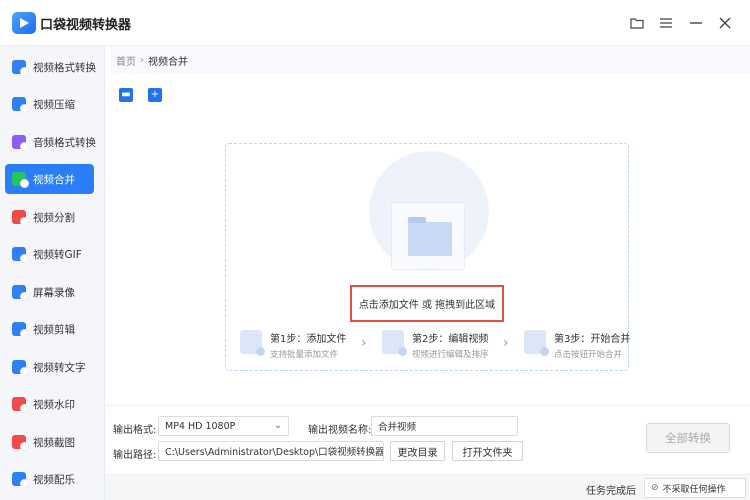 This screenshot has height=500, width=750. Describe the element at coordinates (54, 329) in the screenshot. I see `sidebar-item-label: 视频剪辑` at that location.